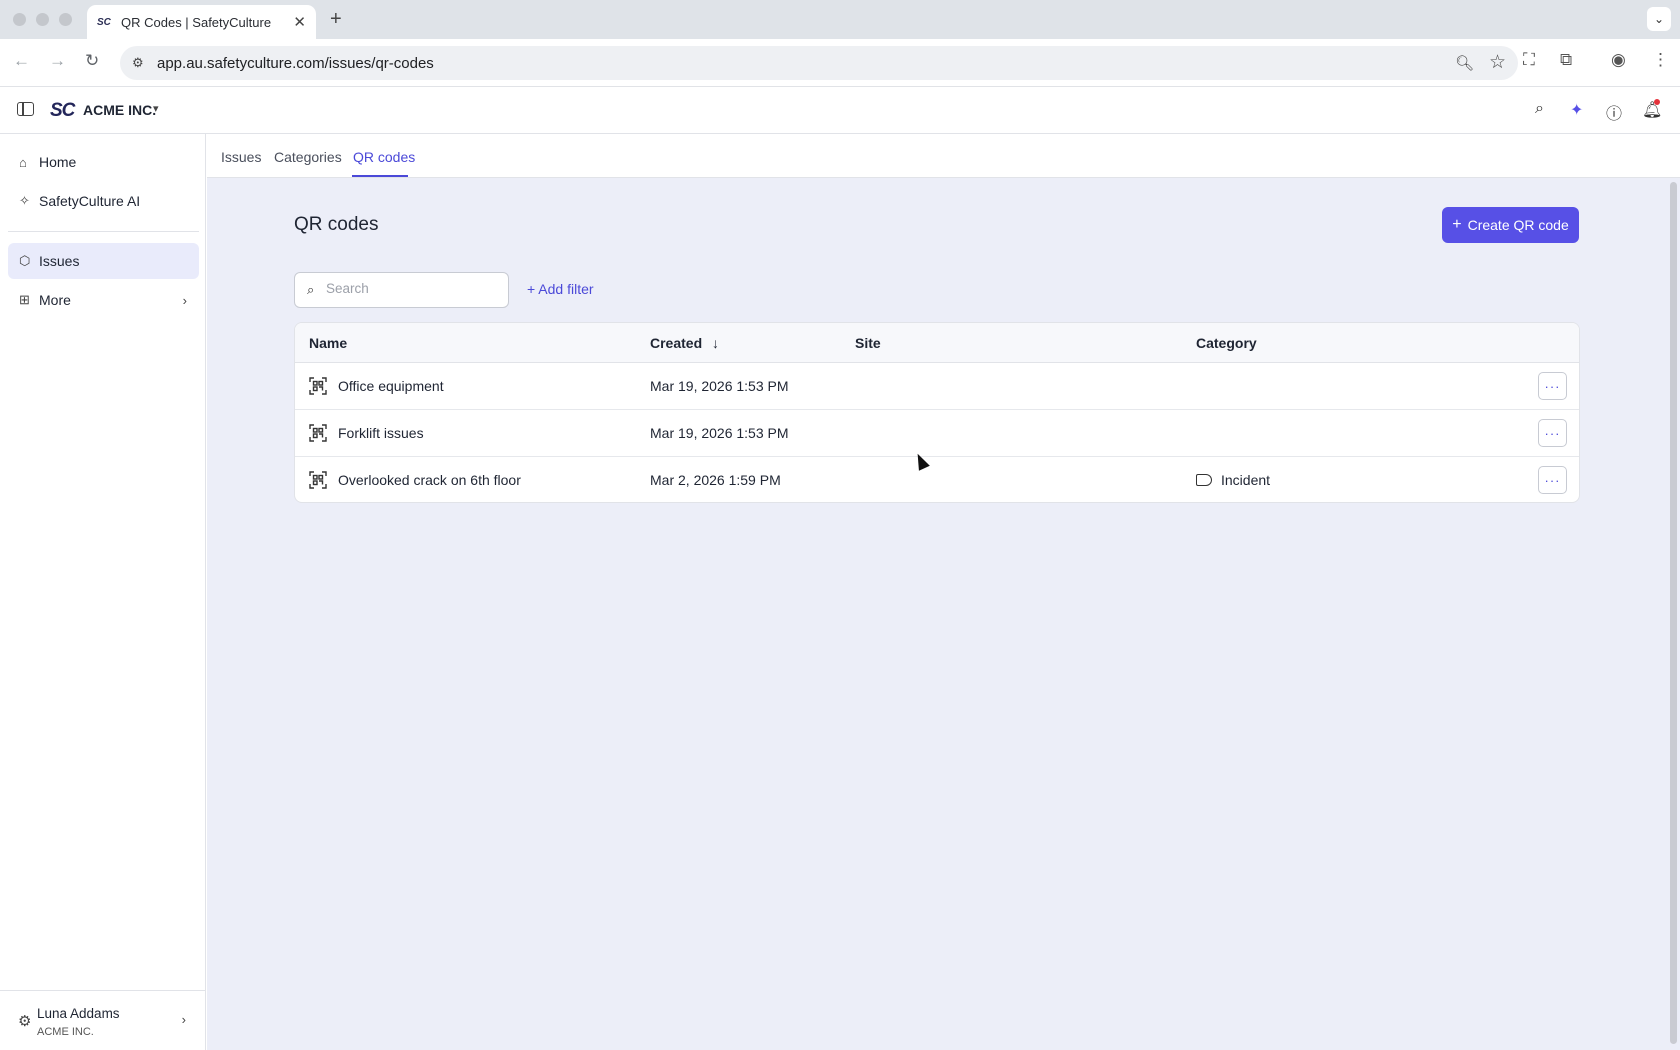 The height and width of the screenshot is (1050, 1680). What do you see at coordinates (840, 19) in the screenshot?
I see `browser-tab-bar: SC QR Codes | SafetyCulture ✕ + ⌄` at bounding box center [840, 19].